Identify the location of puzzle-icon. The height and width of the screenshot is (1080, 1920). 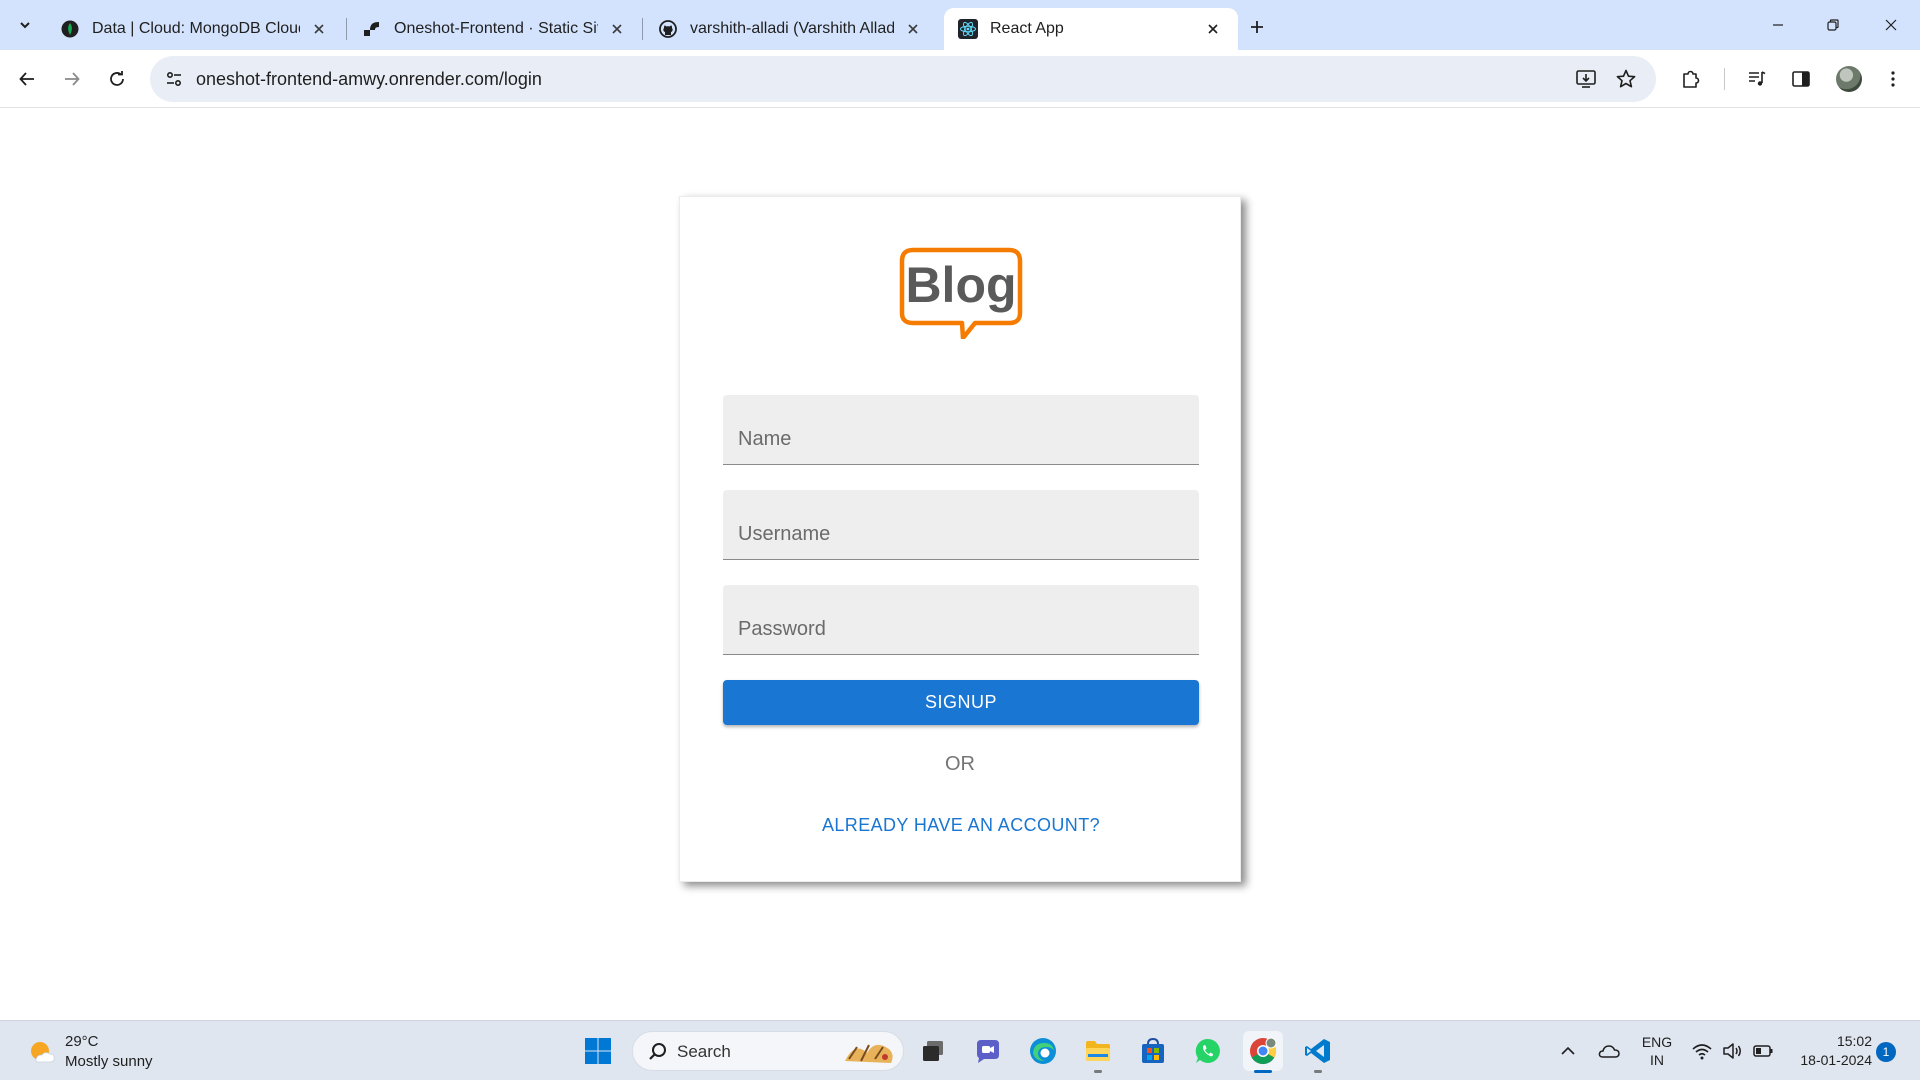
(1691, 79).